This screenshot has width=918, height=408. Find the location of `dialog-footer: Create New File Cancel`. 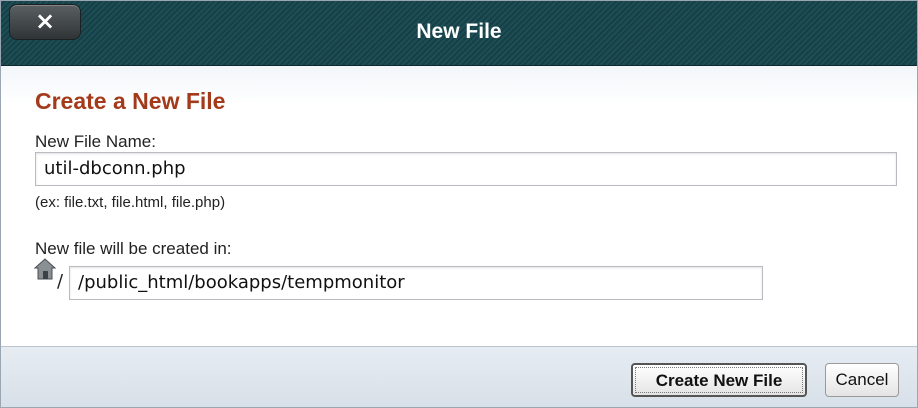

dialog-footer: Create New File Cancel is located at coordinates (459, 376).